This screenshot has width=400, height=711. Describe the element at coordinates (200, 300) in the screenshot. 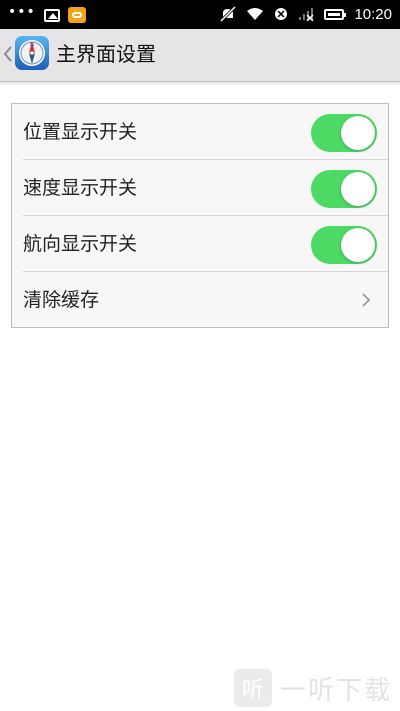

I see `settings-row-clear-cache: 清除缓存` at that location.